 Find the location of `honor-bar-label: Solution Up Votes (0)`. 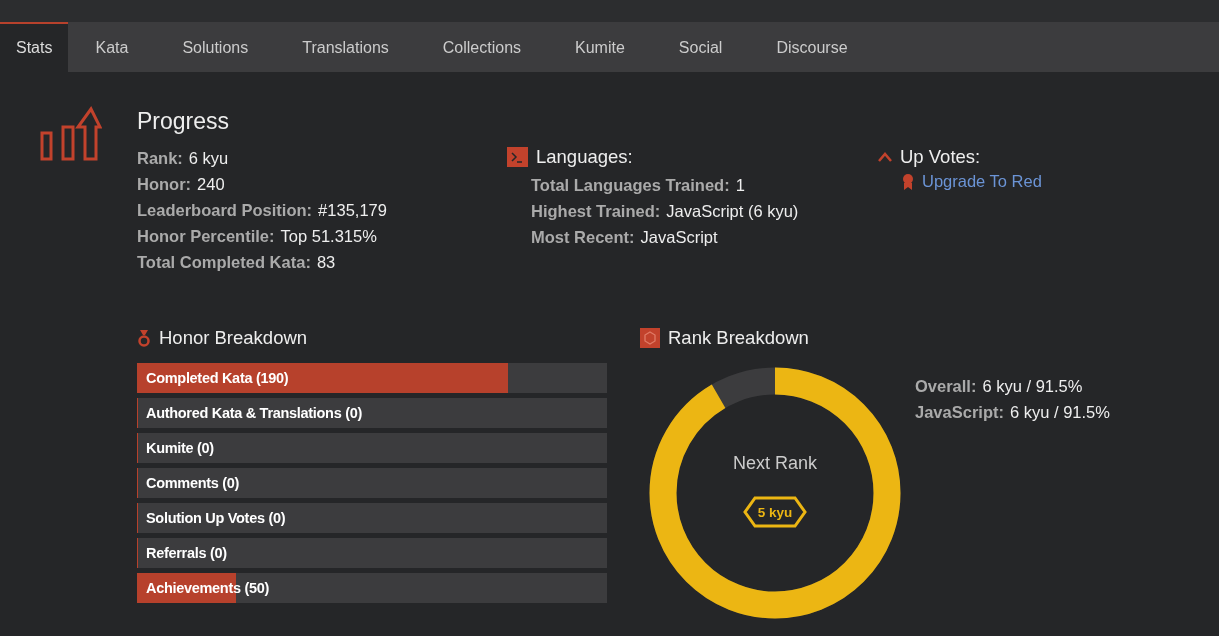

honor-bar-label: Solution Up Votes (0) is located at coordinates (215, 518).